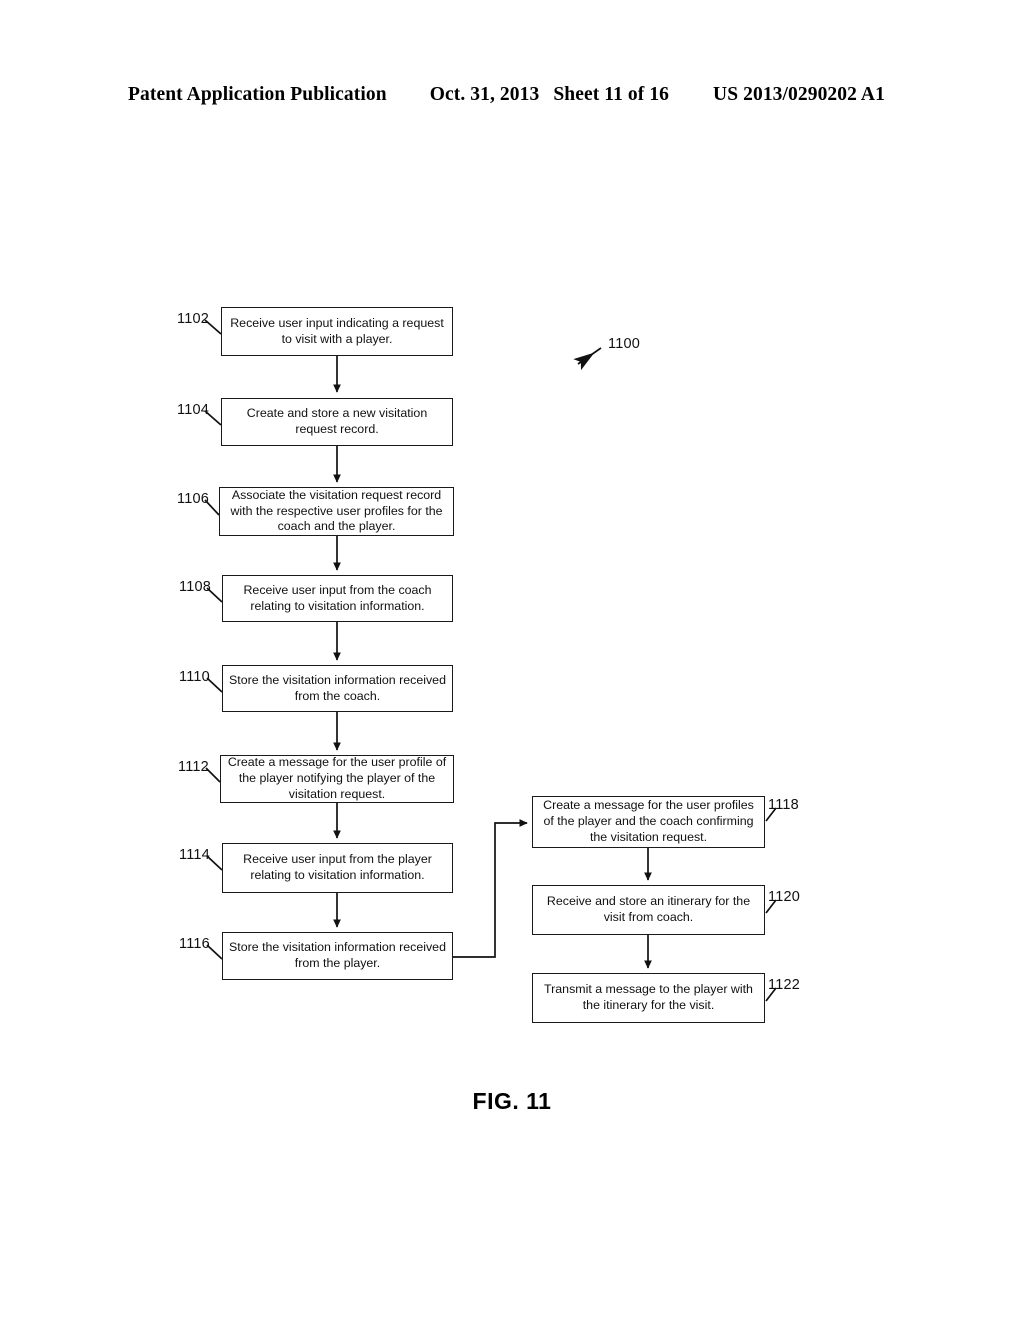 This screenshot has width=1024, height=1320. I want to click on ref-numeral-1114: 1114, so click(194, 855).